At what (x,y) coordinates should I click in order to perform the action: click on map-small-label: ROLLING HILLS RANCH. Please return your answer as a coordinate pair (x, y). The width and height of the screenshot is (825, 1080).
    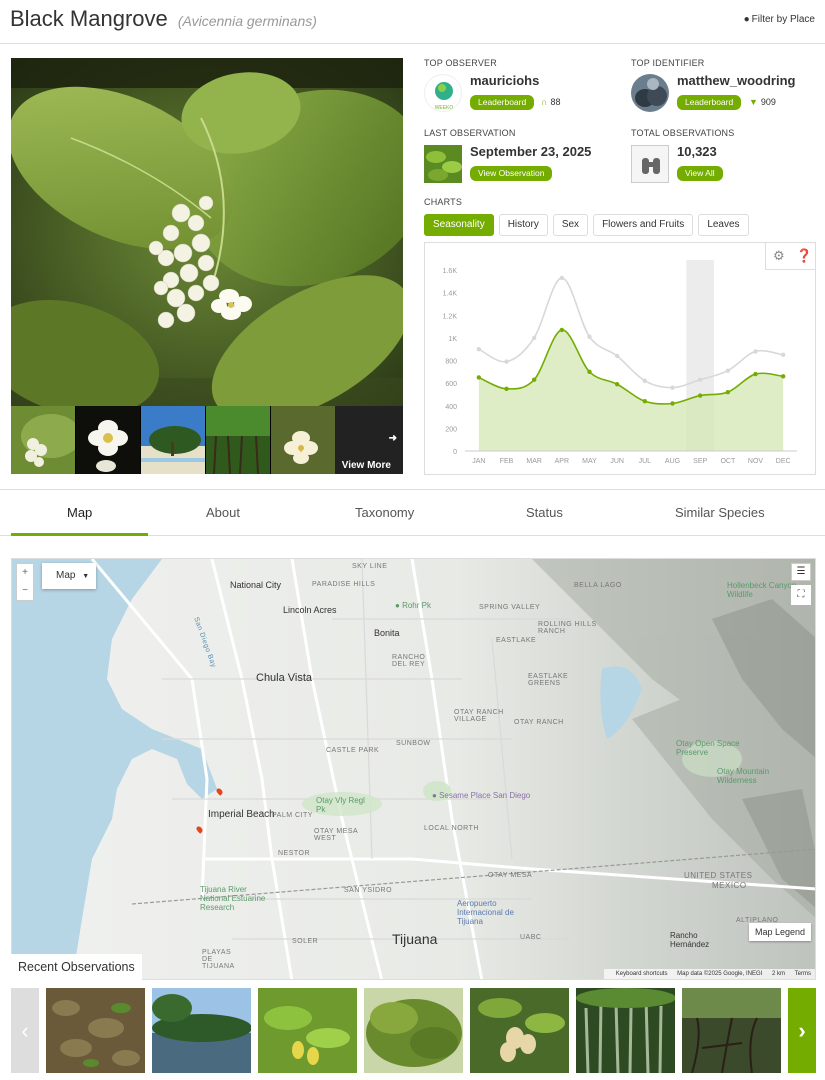
    Looking at the image, I should click on (567, 628).